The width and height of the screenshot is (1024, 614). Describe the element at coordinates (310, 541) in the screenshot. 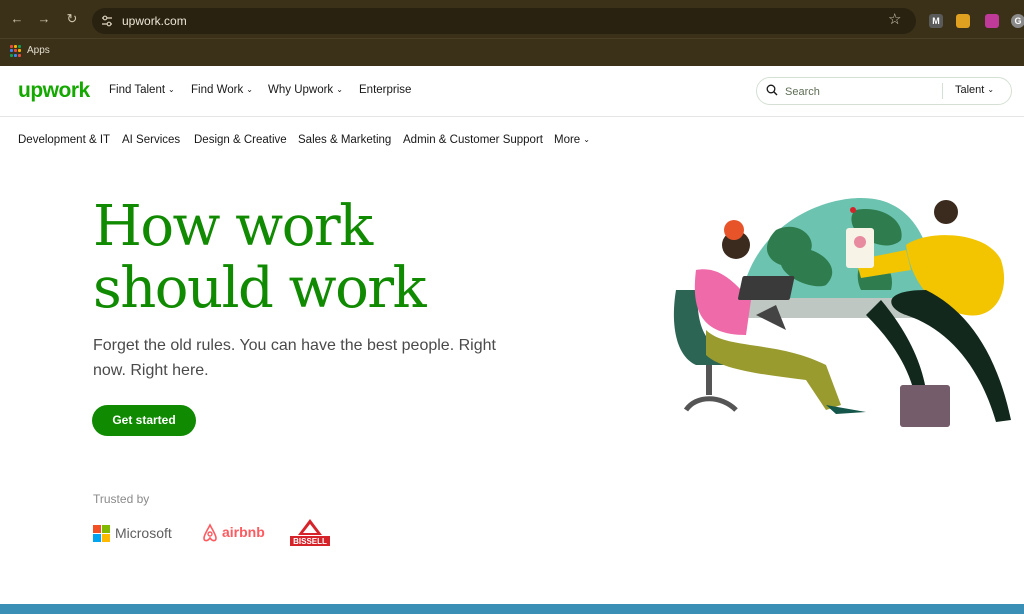

I see `svg-text: BISSELL` at that location.